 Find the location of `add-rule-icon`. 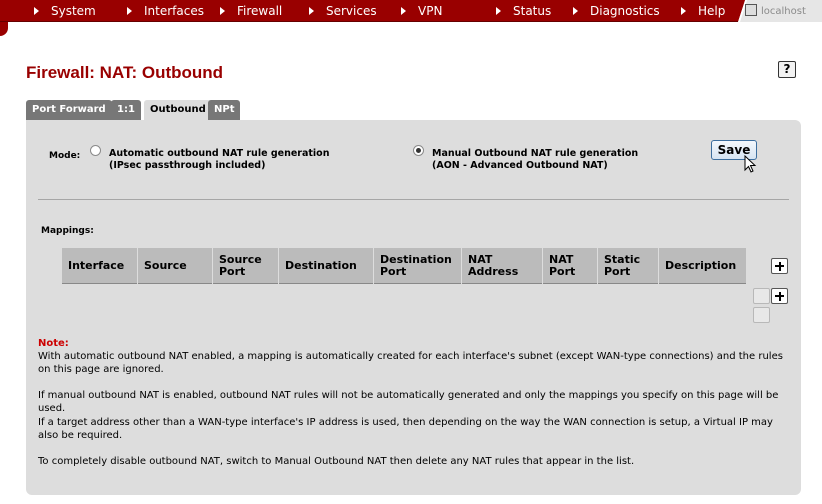

add-rule-icon is located at coordinates (779, 266).